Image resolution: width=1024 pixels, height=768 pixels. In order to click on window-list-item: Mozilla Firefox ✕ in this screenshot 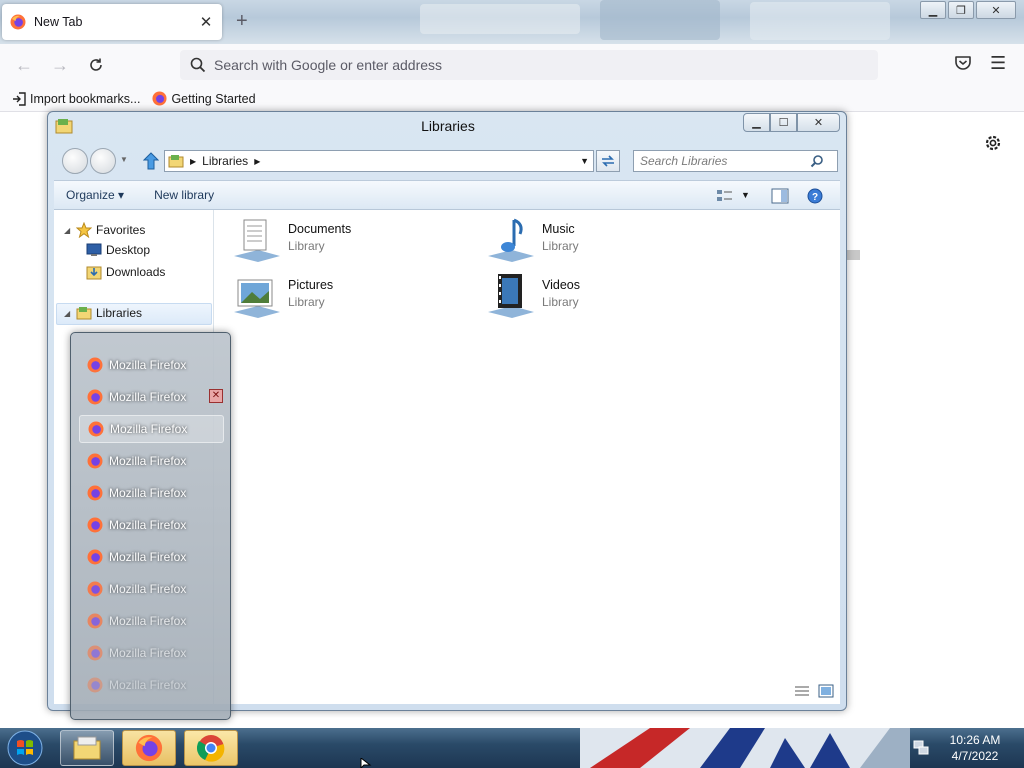, I will do `click(151, 397)`.